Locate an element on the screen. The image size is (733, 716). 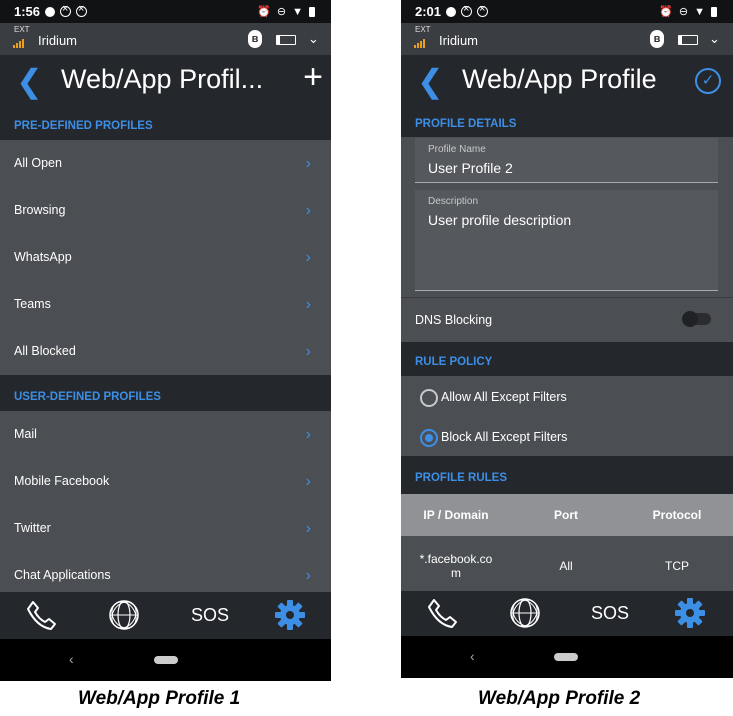
profile-name-value: User Profile 2 is located at coordinates (470, 168).